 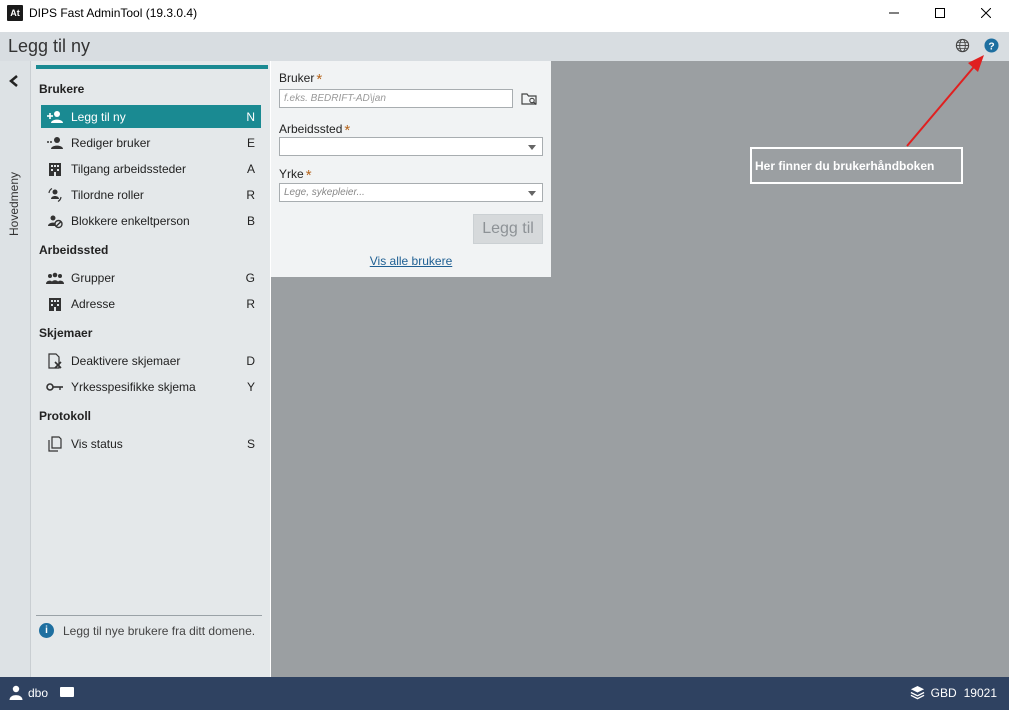 What do you see at coordinates (93, 303) in the screenshot?
I see `nav-item-label: Adresse` at bounding box center [93, 303].